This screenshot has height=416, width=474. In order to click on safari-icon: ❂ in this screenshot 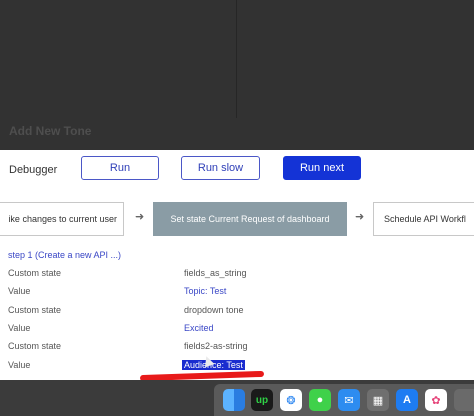, I will do `click(291, 400)`.